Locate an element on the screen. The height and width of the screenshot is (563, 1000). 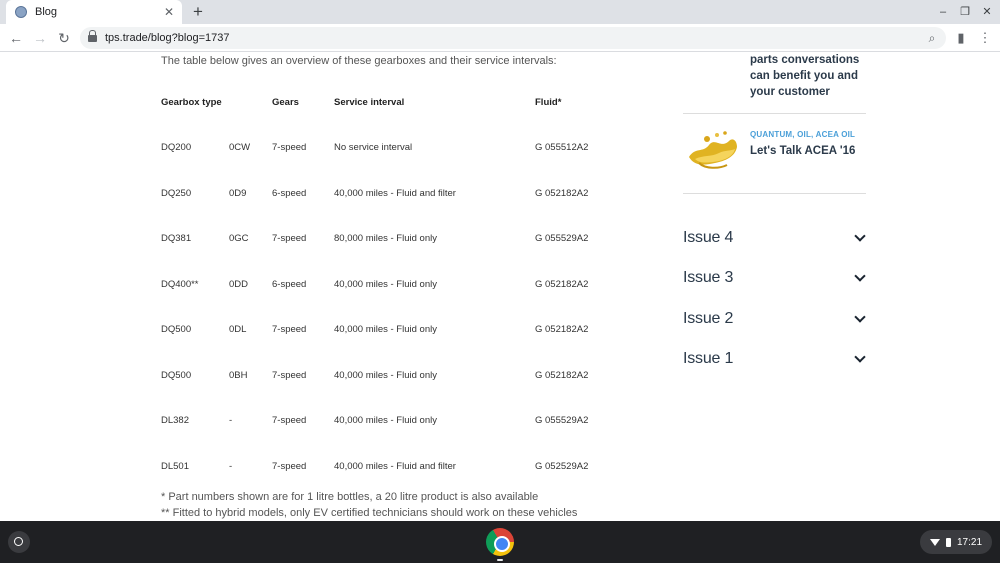
restore-button: ❐ is located at coordinates (965, 12).